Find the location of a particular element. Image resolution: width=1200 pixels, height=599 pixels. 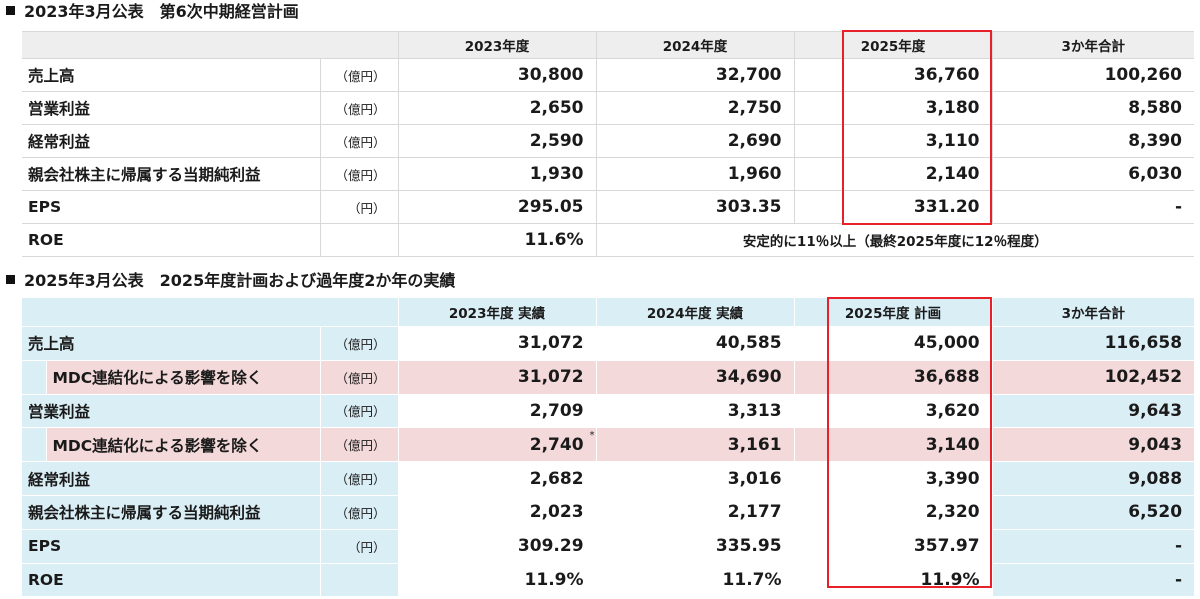

table-row: EPS （円） 309.29 335.95 357.97 - is located at coordinates (608, 546).